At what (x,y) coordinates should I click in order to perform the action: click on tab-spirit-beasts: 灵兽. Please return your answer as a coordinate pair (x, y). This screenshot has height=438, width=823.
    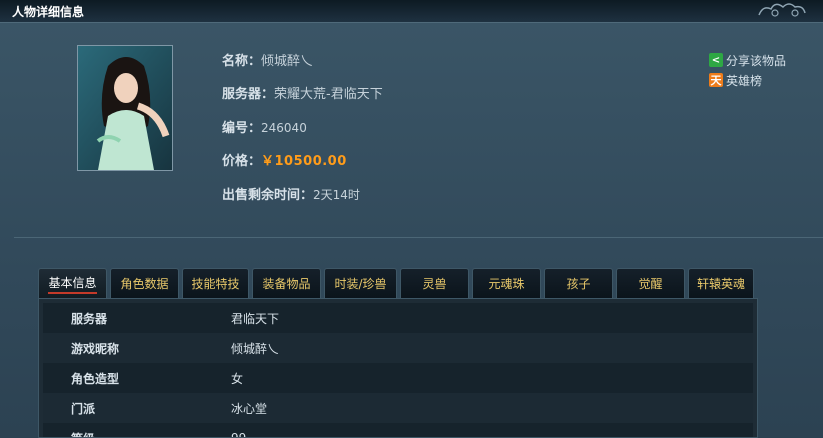
    Looking at the image, I should click on (434, 283).